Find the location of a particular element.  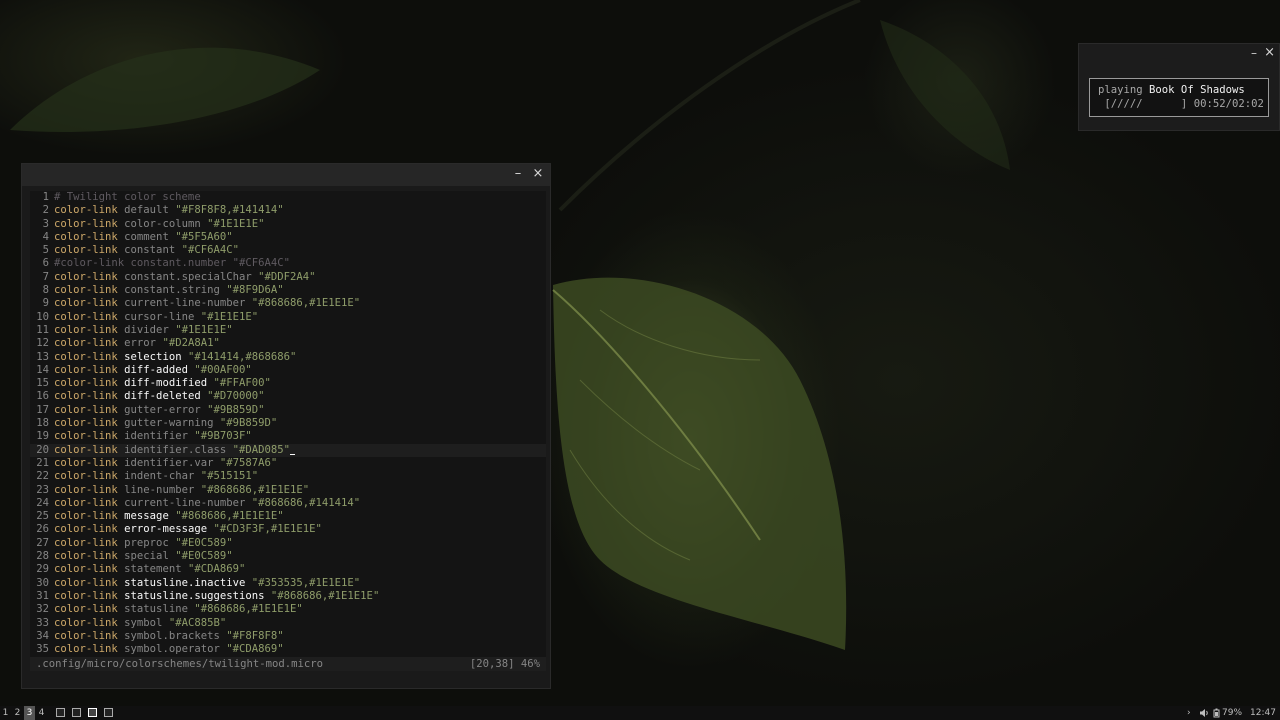

code-line: 13 color-link selection "#141414,#868686" is located at coordinates (288, 357).